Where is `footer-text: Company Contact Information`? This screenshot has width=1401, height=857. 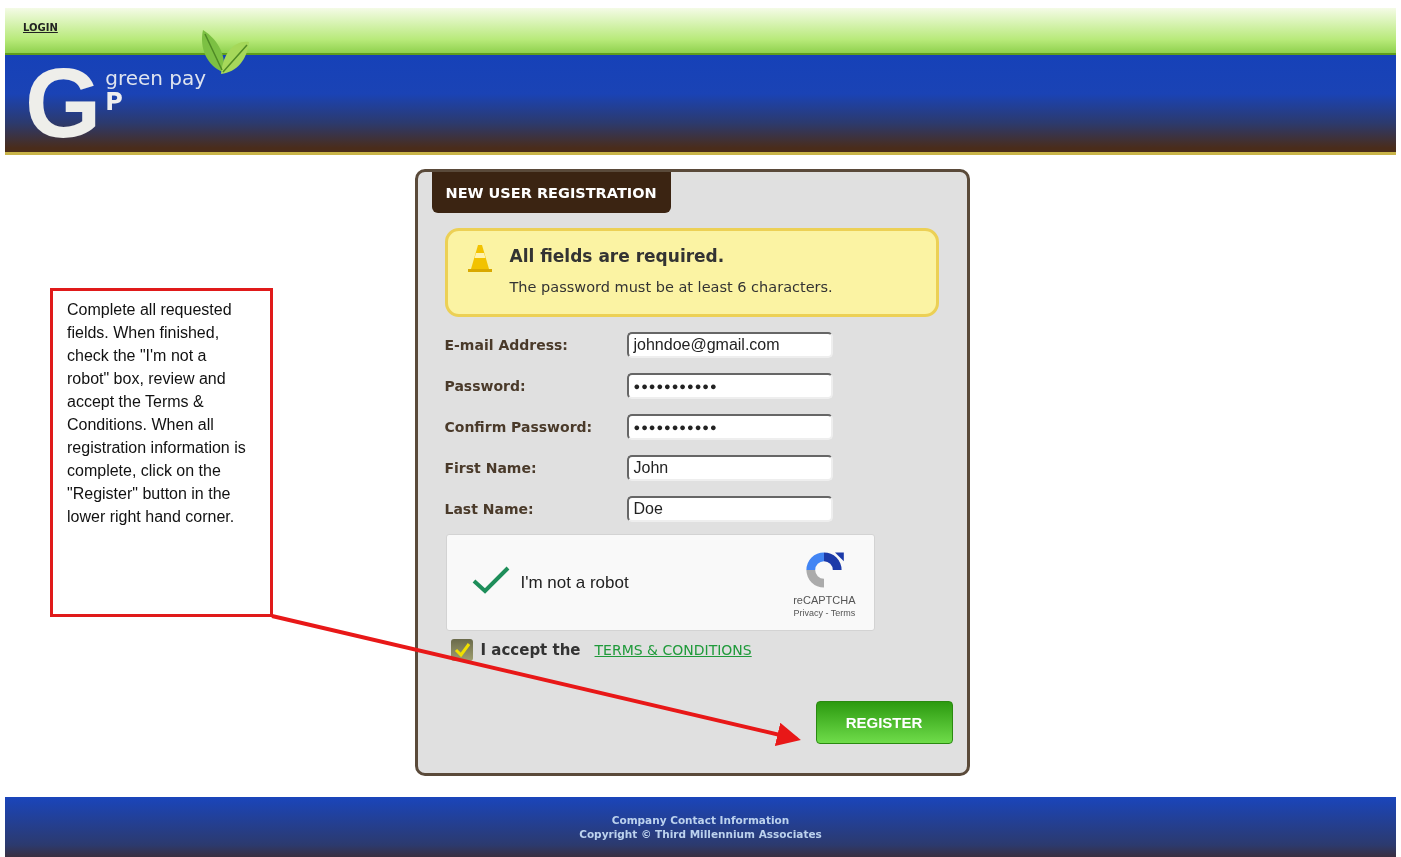 footer-text: Company Contact Information is located at coordinates (700, 820).